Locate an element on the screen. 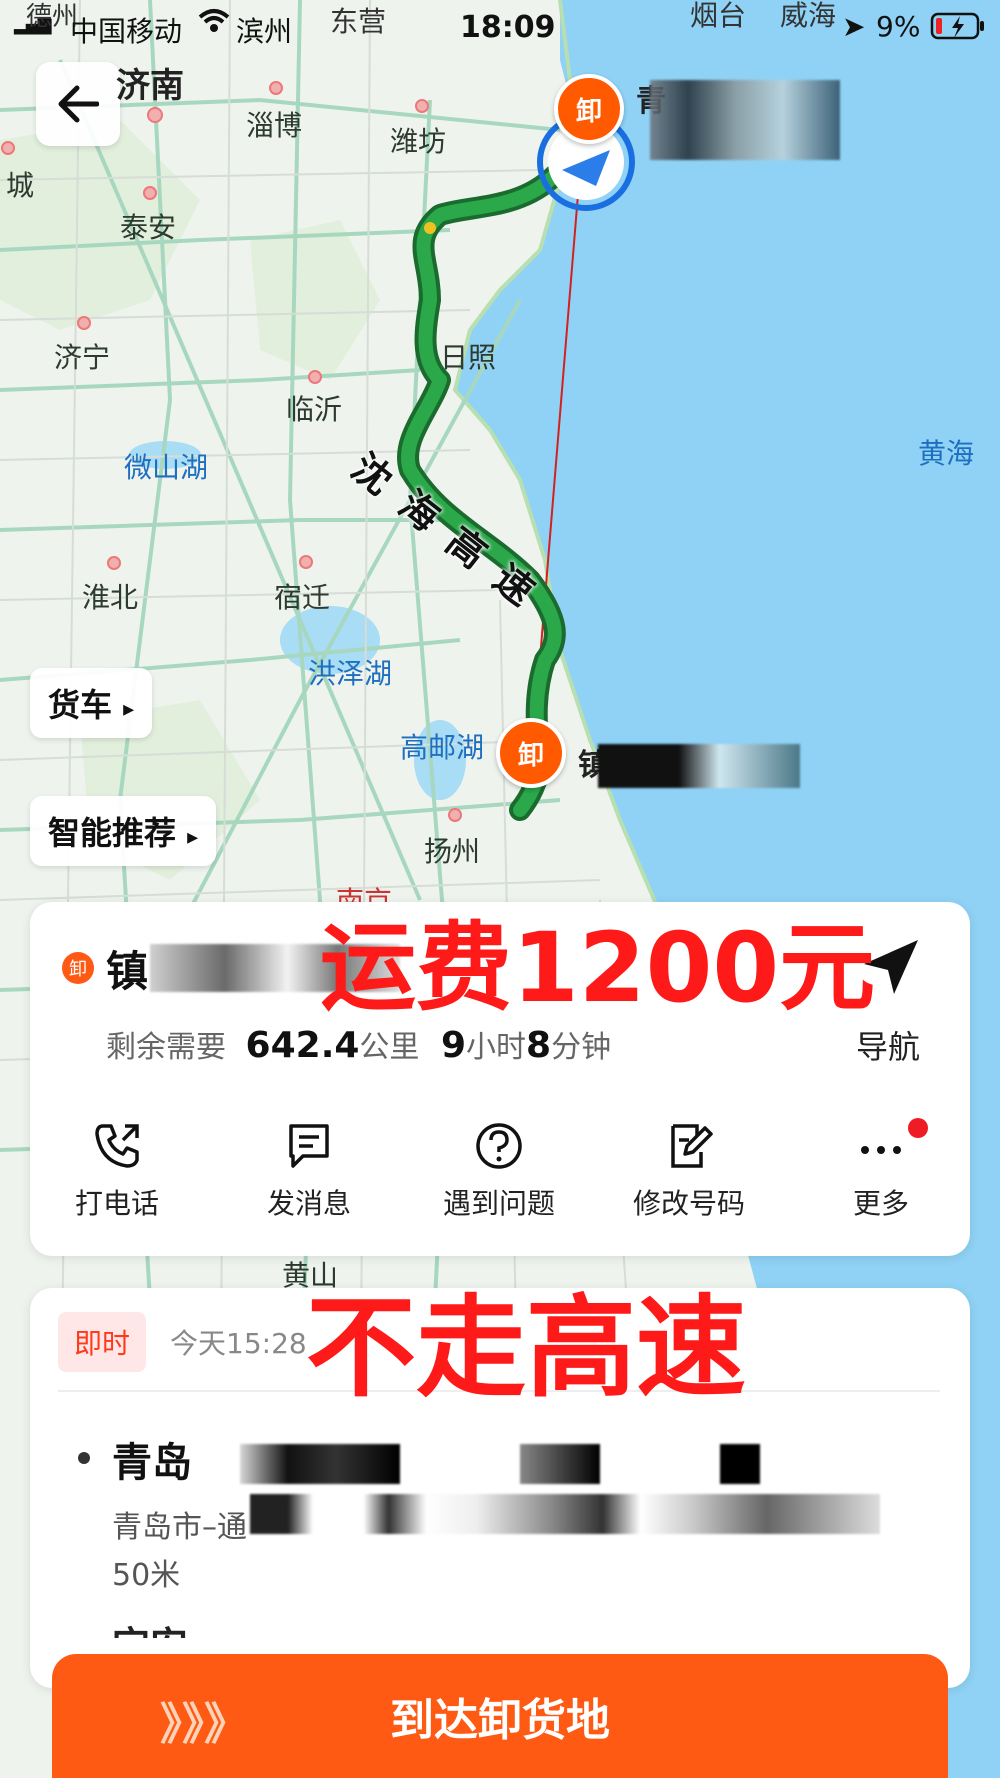 The image size is (1000, 1778). call-button: 打电话 is located at coordinates (117, 1171).